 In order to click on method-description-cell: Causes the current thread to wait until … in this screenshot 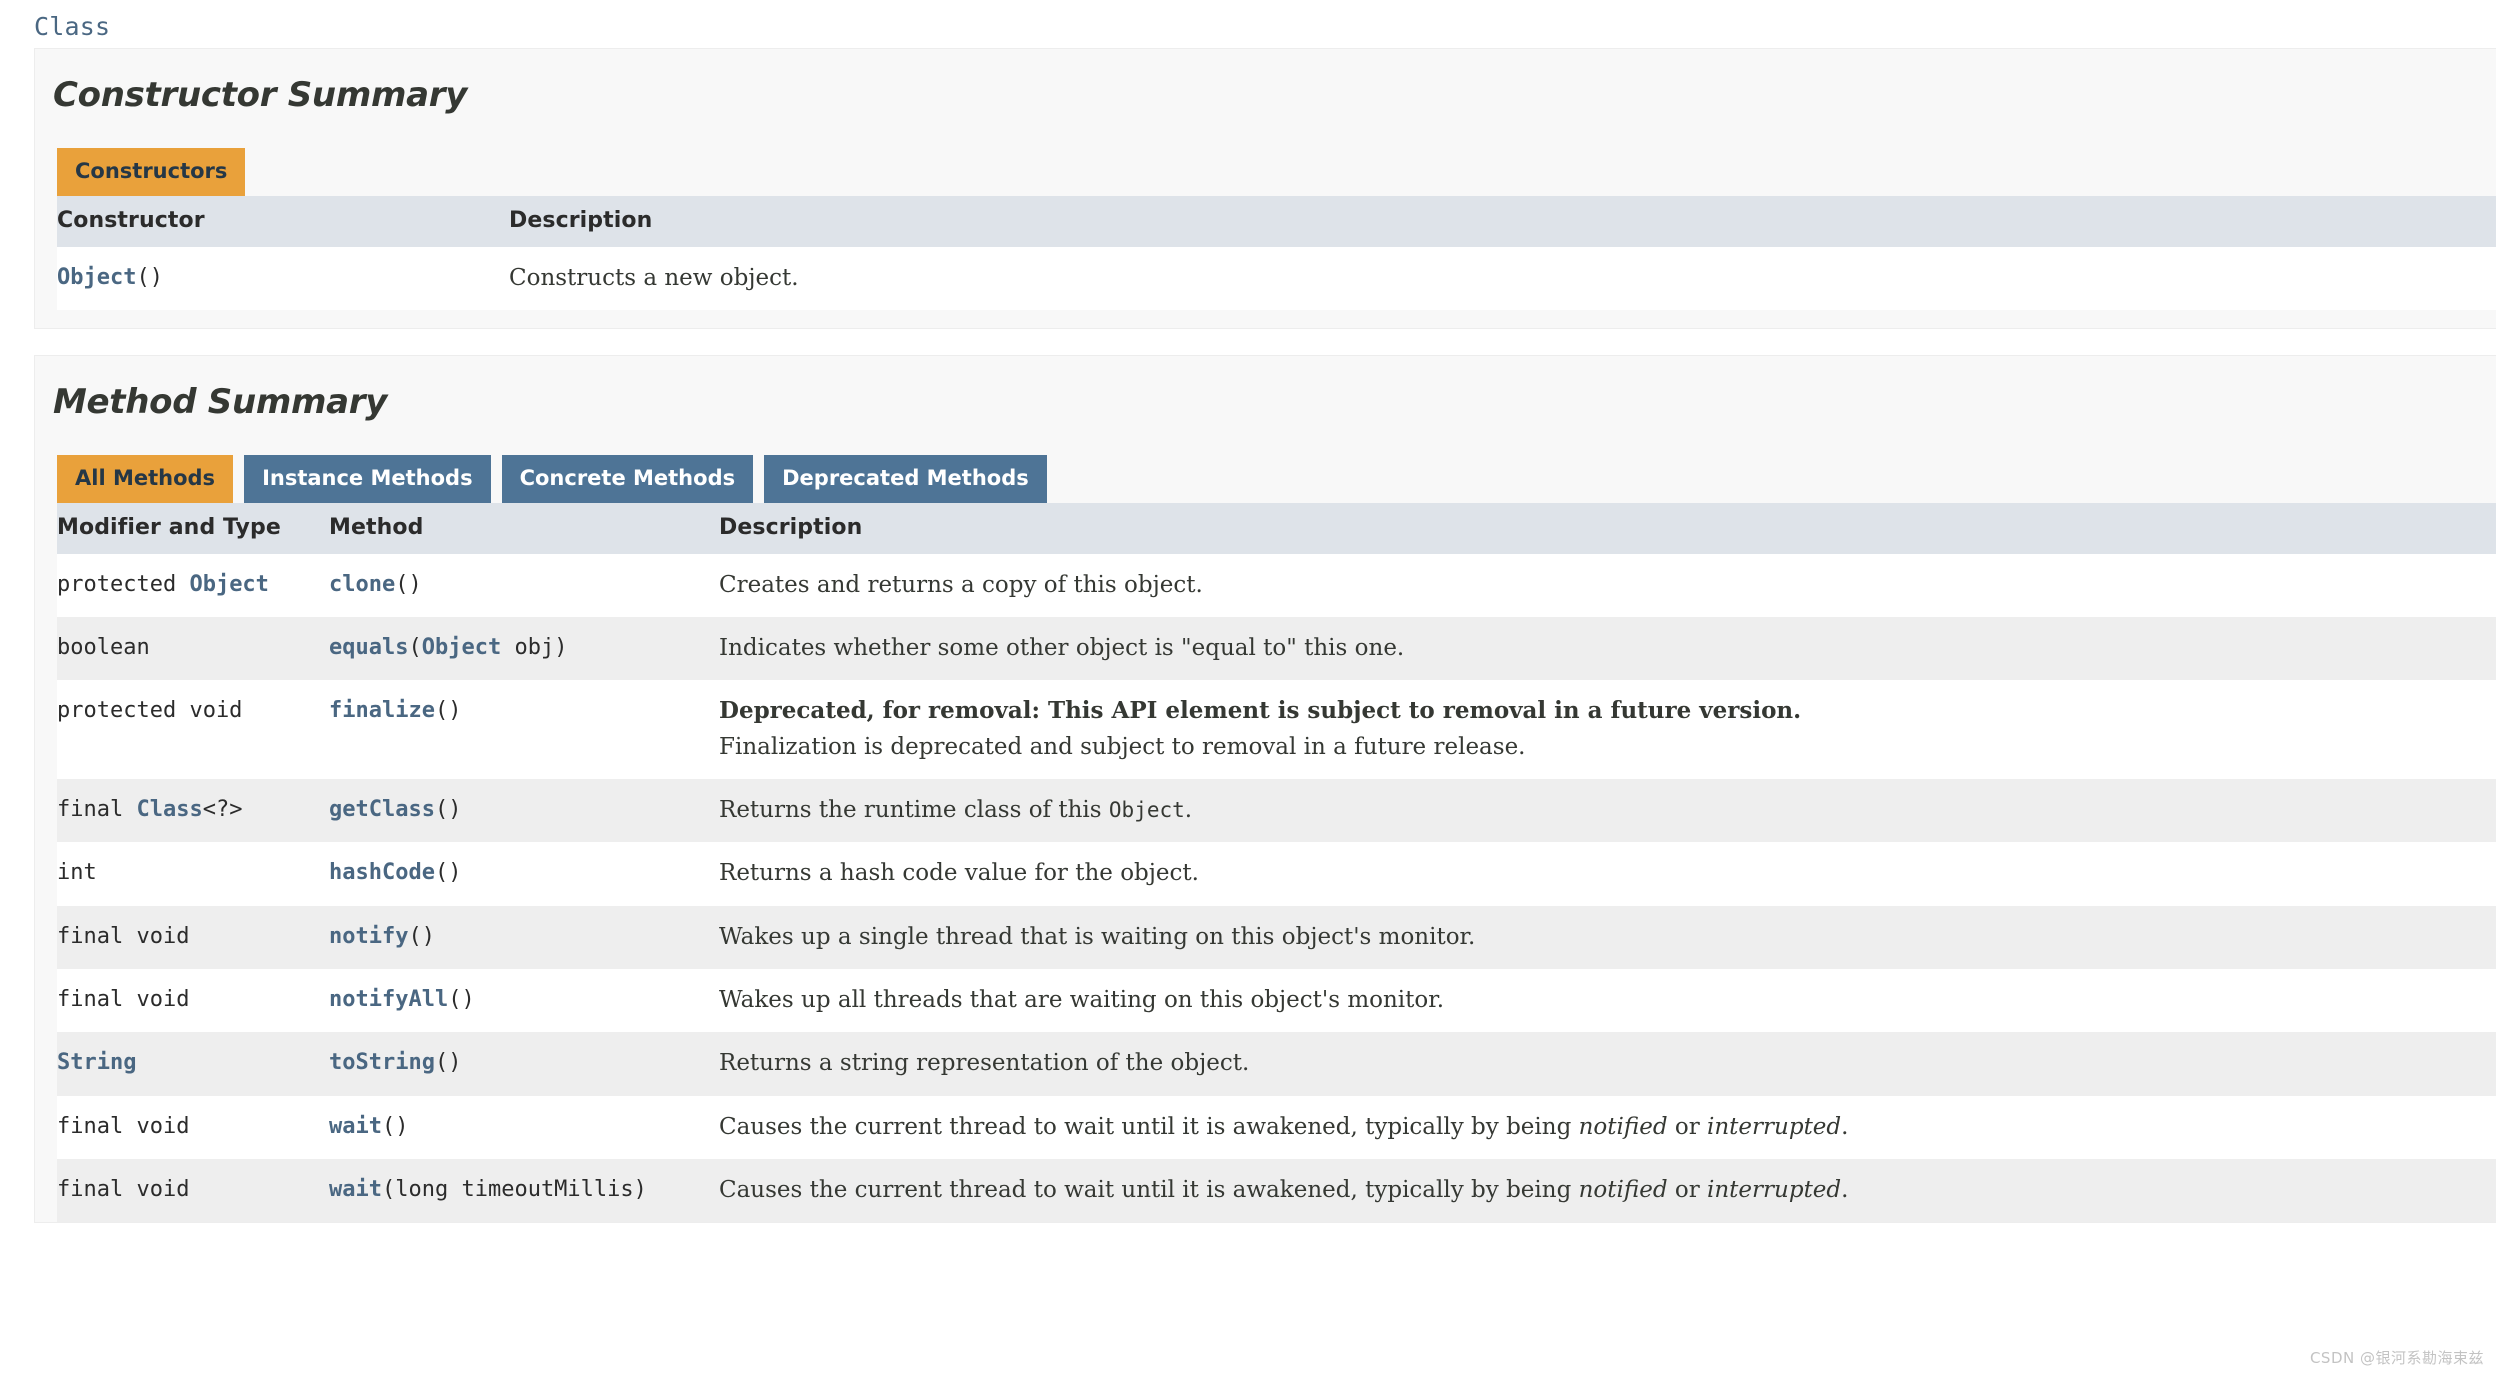, I will do `click(1607, 1127)`.